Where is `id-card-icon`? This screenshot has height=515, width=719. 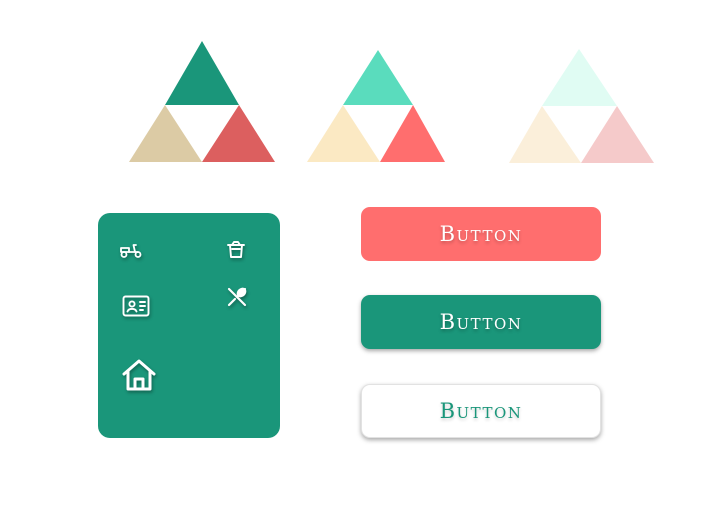
id-card-icon is located at coordinates (136, 306).